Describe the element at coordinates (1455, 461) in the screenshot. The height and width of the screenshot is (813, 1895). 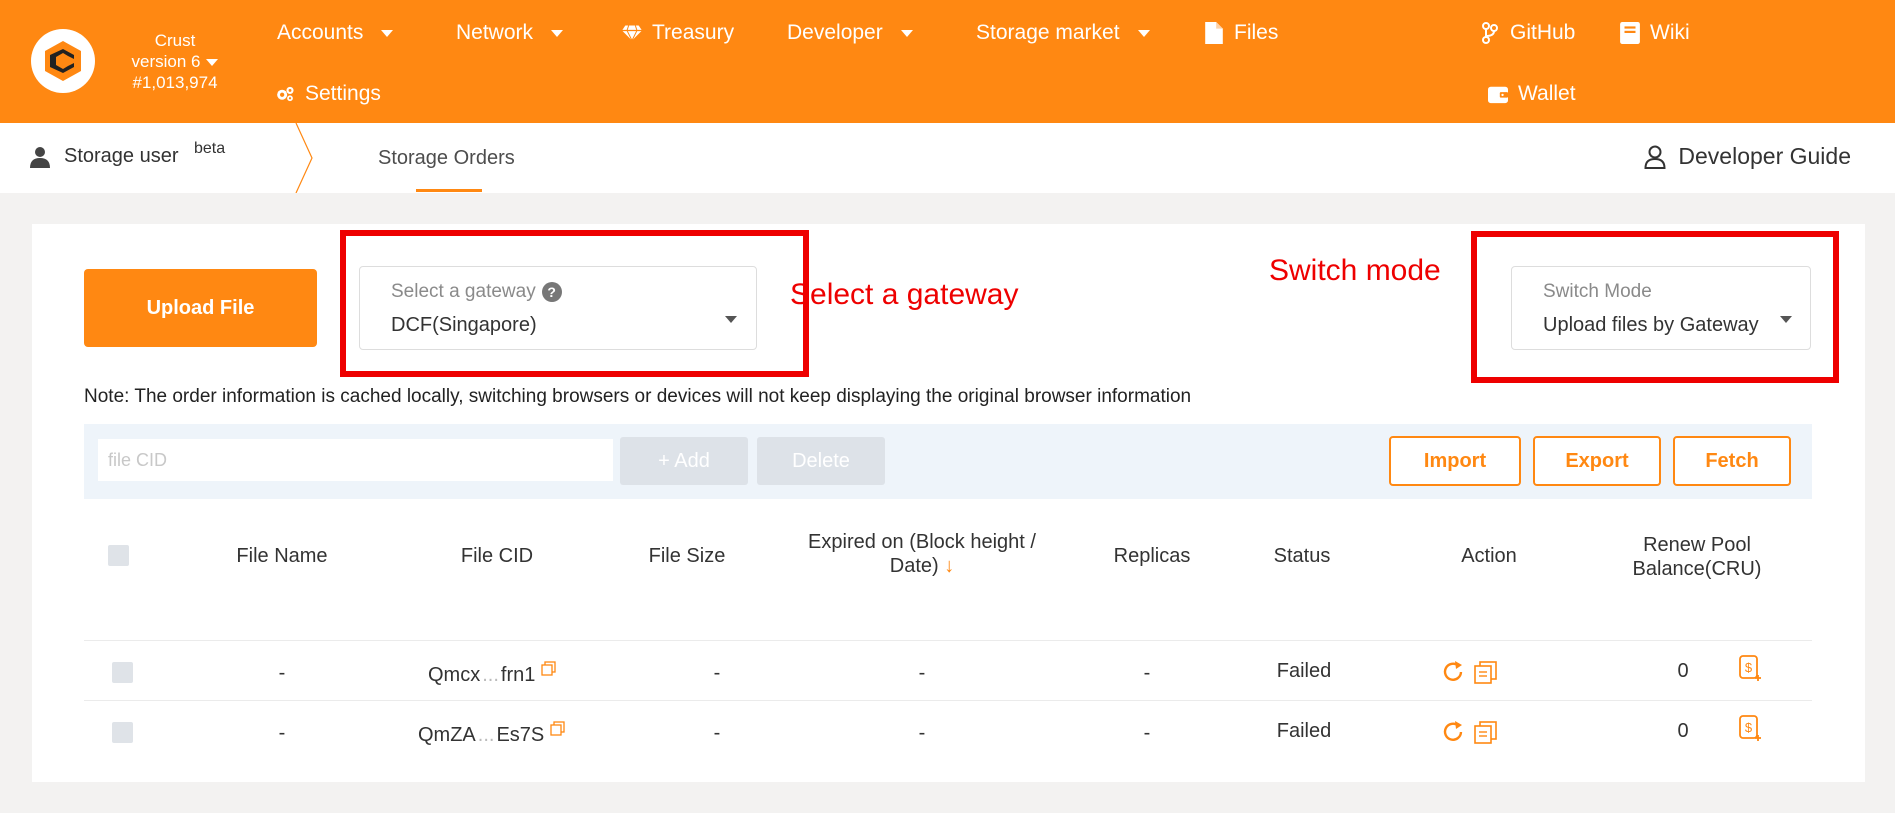
I see `import-button: Import` at that location.